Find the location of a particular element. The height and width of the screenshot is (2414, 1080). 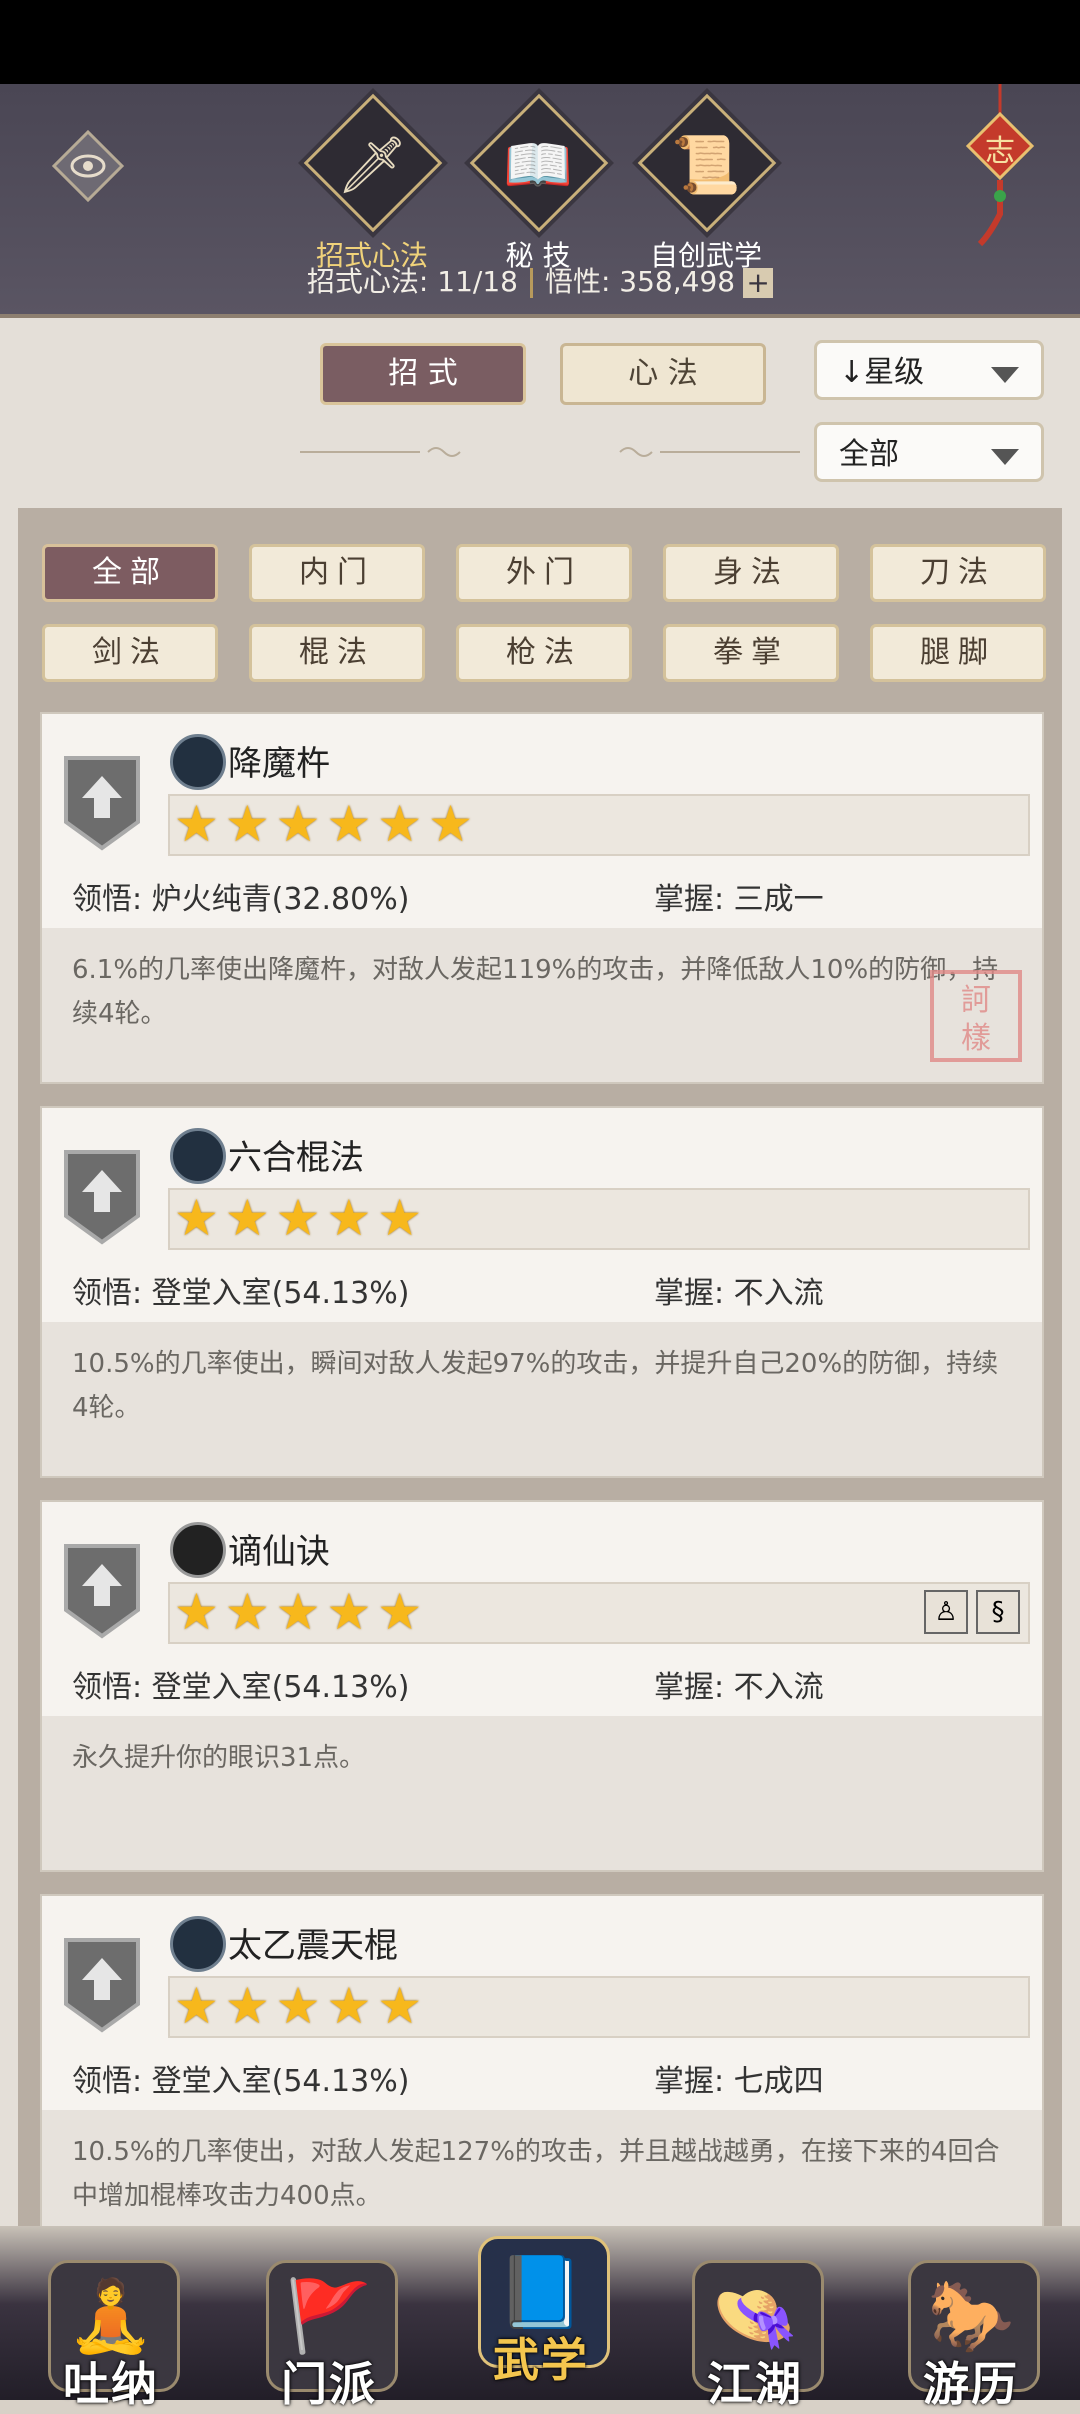

knot-ornament-button: 志 is located at coordinates (1000, 169).